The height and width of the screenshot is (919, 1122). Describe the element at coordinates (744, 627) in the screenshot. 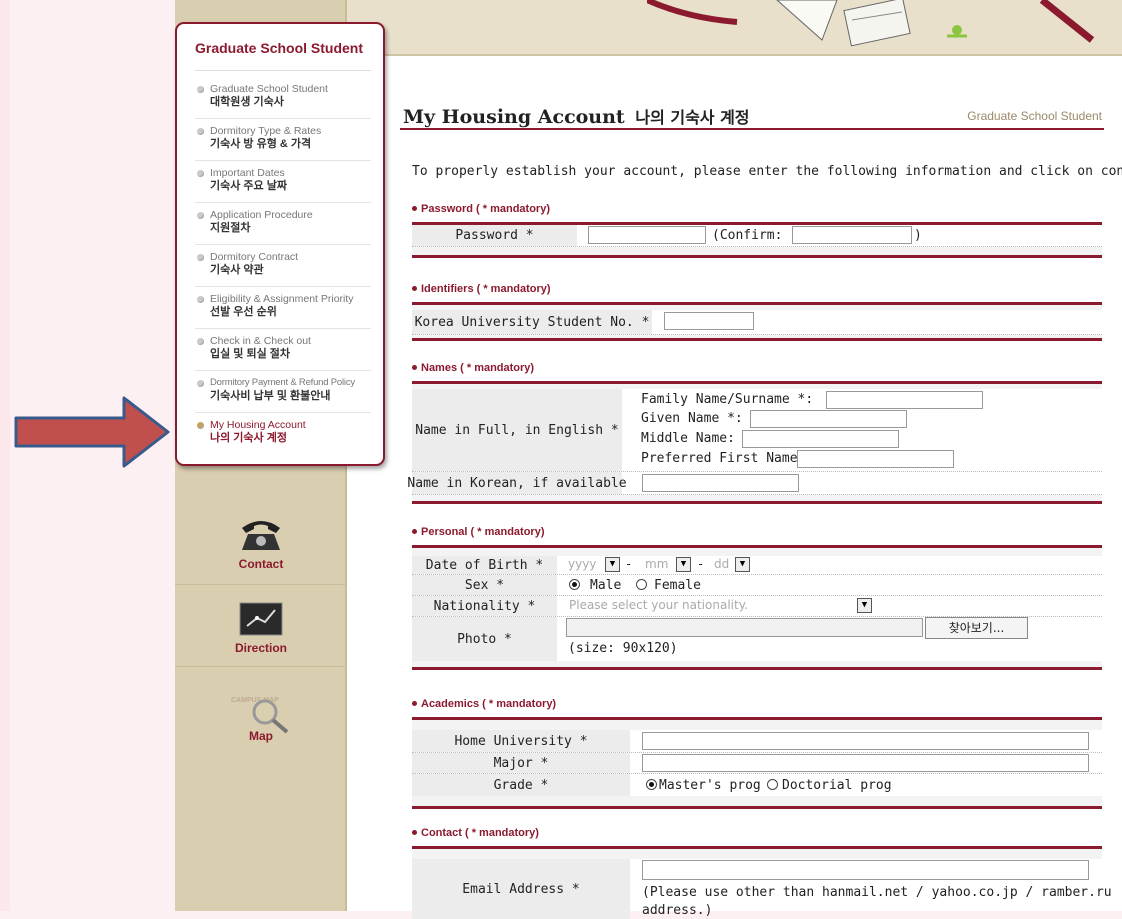

I see `photo-file-input` at that location.